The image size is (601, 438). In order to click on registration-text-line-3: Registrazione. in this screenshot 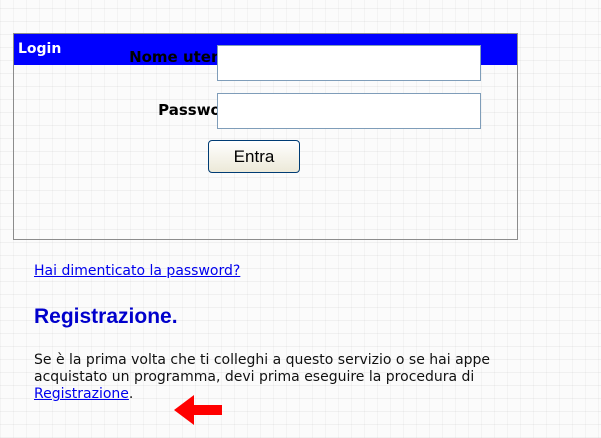, I will do `click(317, 394)`.